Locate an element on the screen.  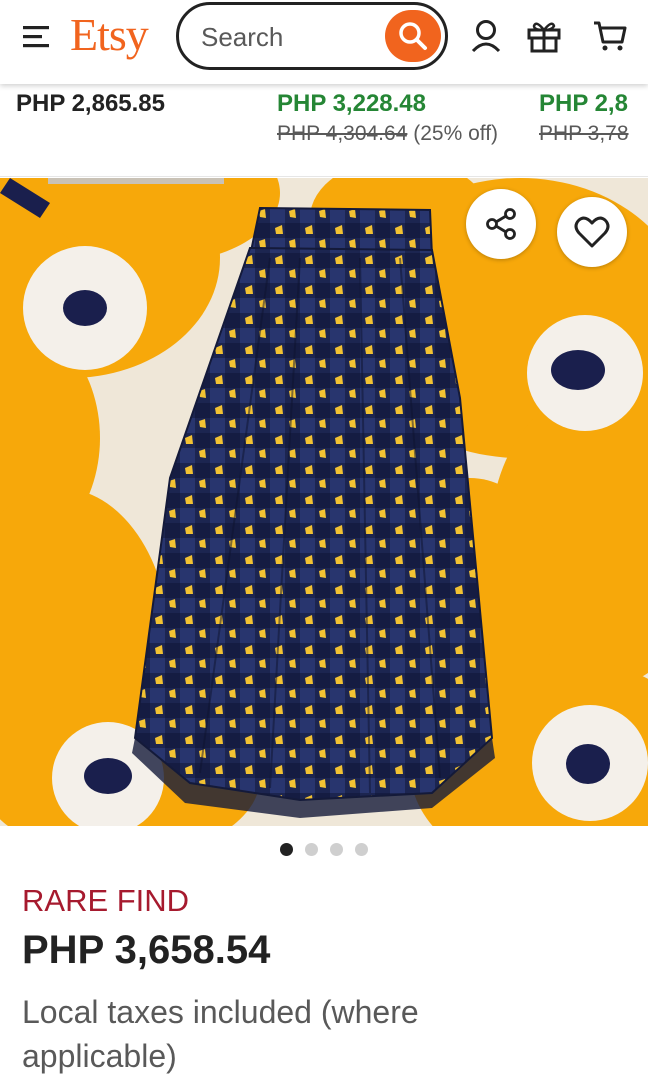
etsy-logo: Etsy is located at coordinates (109, 34).